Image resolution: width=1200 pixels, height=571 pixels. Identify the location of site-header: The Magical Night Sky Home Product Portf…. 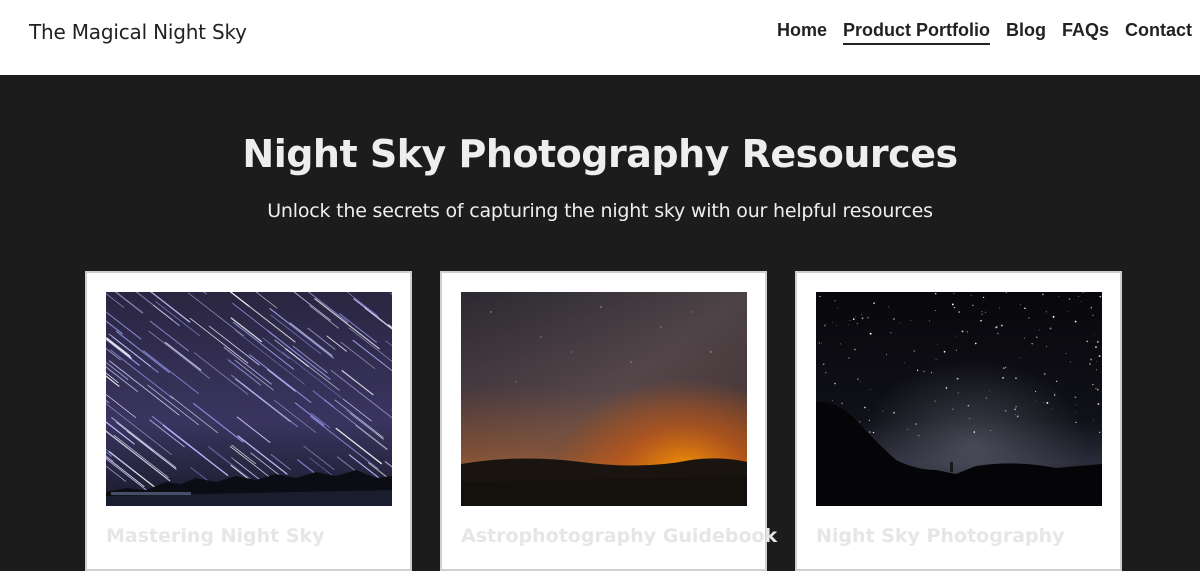
(600, 37).